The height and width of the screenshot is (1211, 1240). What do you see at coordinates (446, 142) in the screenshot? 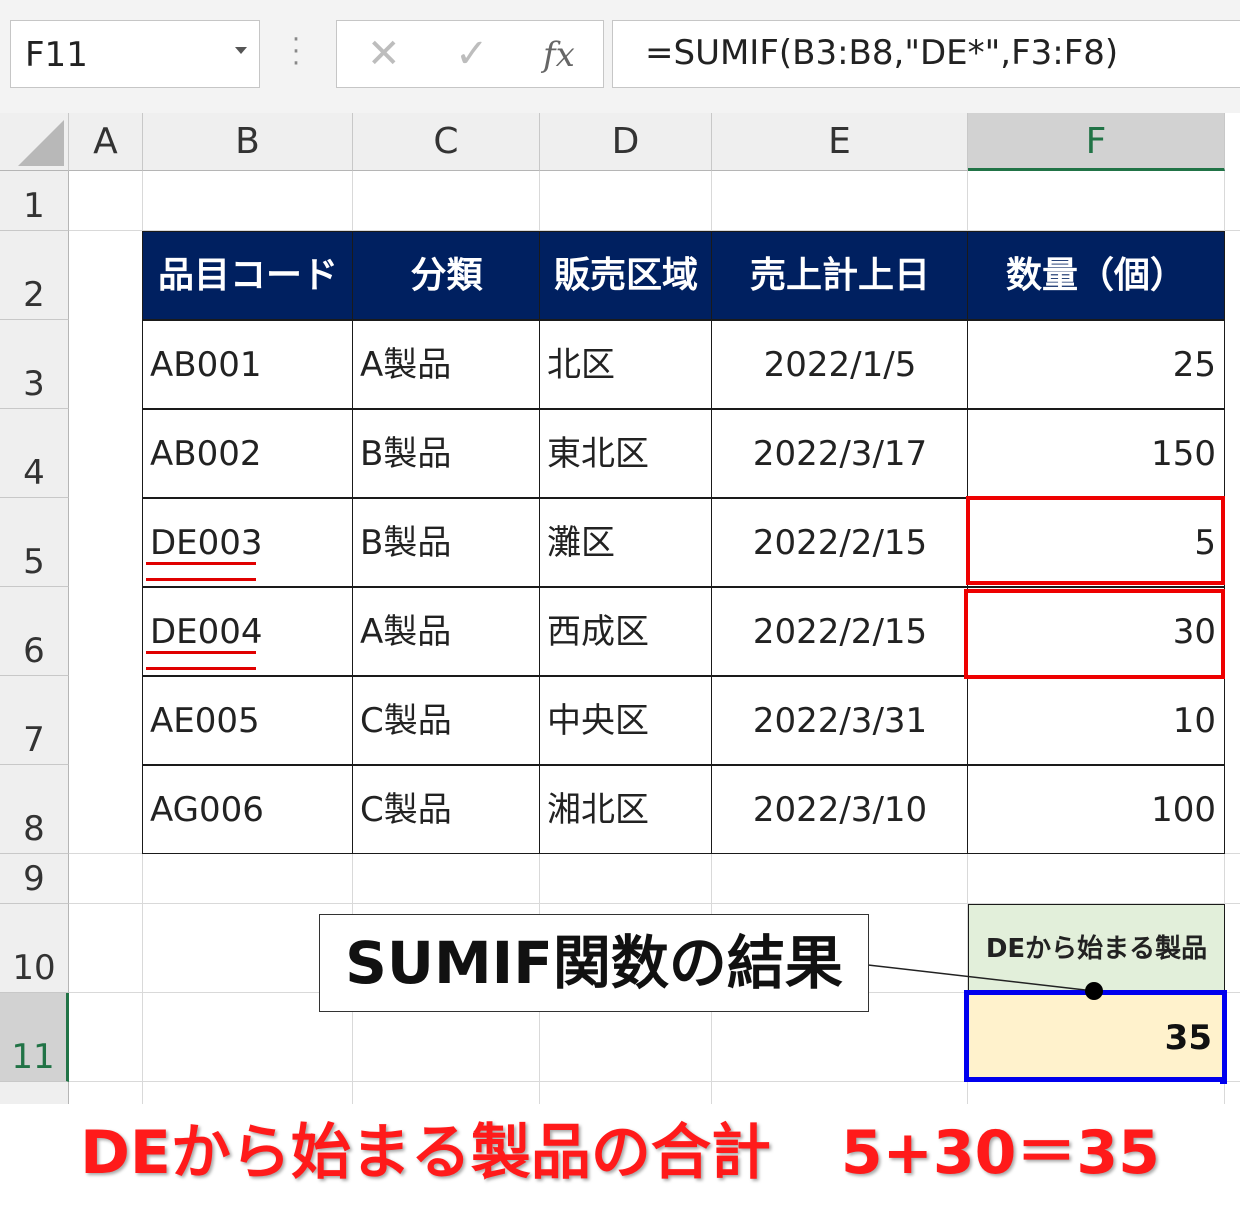
I see `column-header-c: C` at bounding box center [446, 142].